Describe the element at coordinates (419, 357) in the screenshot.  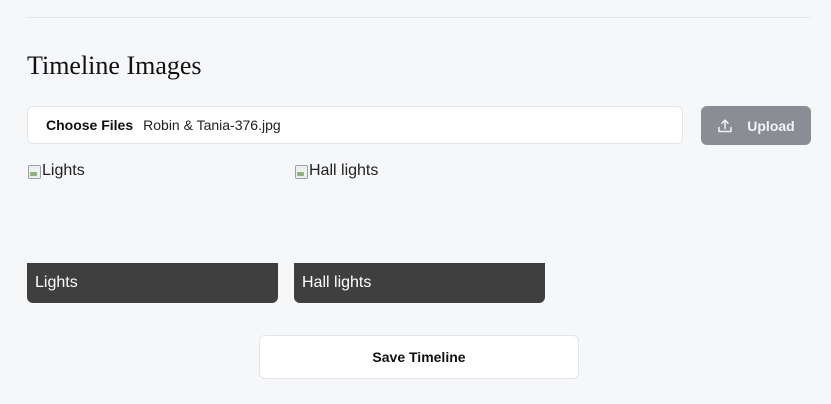
I see `save-timeline-button: Save Timeline` at that location.